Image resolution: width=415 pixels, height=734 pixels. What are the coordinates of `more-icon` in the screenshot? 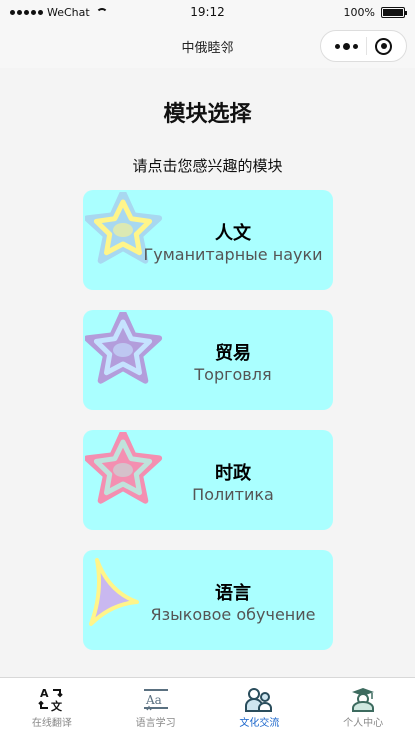 It's located at (346, 46).